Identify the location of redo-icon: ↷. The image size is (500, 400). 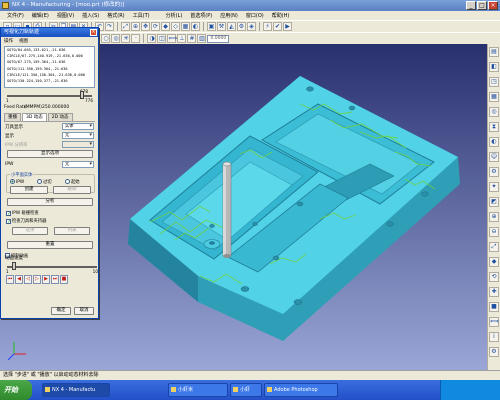
(109, 26).